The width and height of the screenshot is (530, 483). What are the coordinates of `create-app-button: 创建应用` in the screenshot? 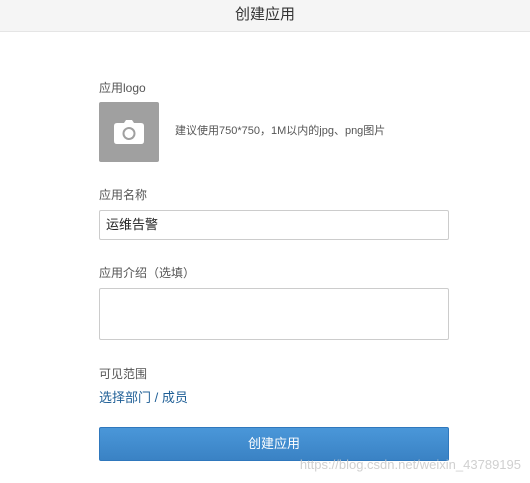 It's located at (274, 444).